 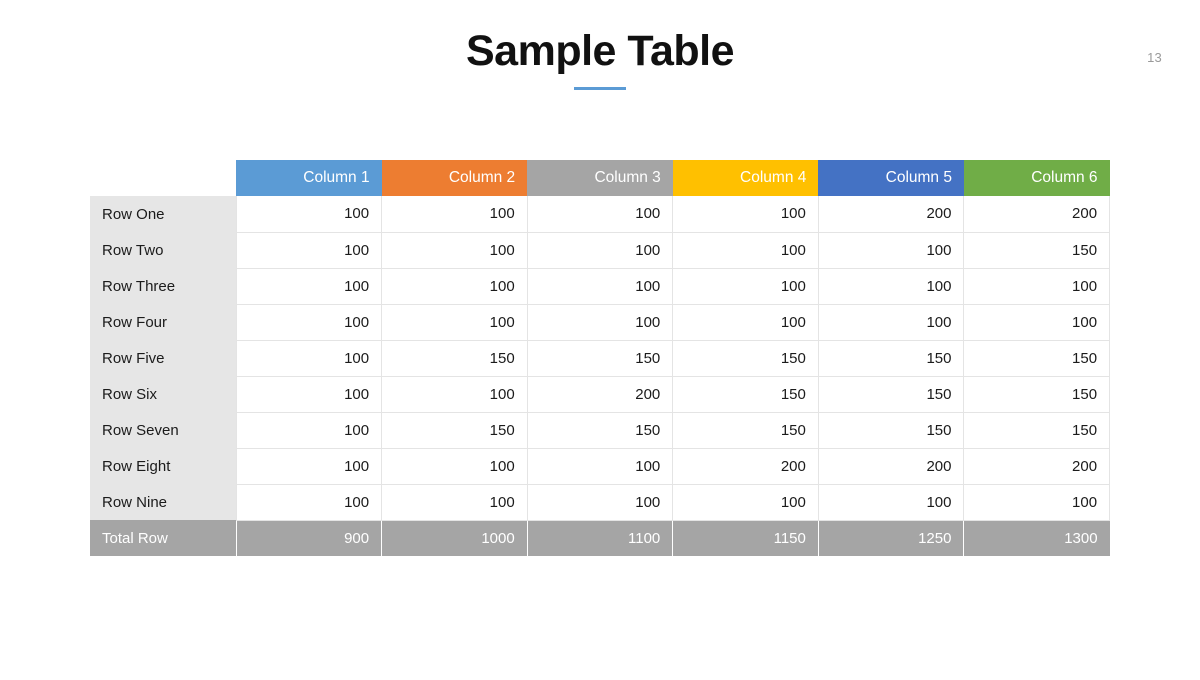 What do you see at coordinates (1036, 538) in the screenshot?
I see `total-cell: 1300` at bounding box center [1036, 538].